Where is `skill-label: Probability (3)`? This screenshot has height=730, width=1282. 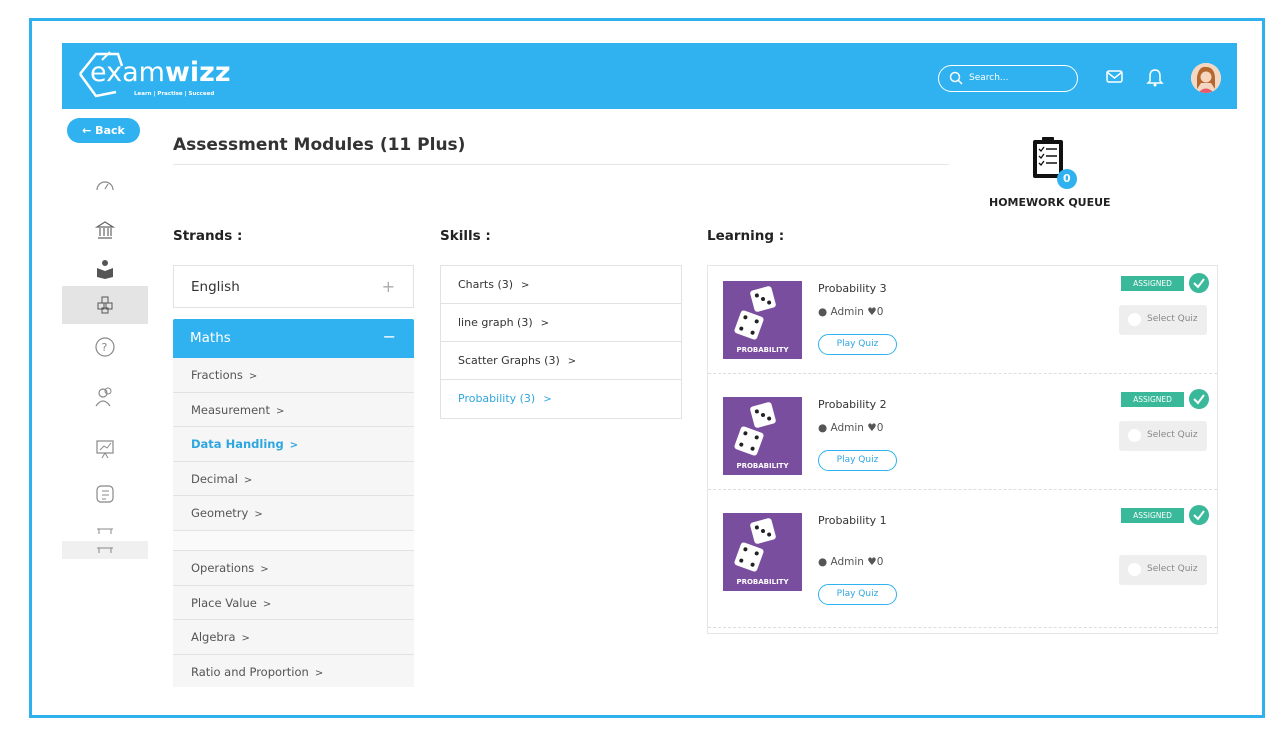 skill-label: Probability (3) is located at coordinates (497, 398).